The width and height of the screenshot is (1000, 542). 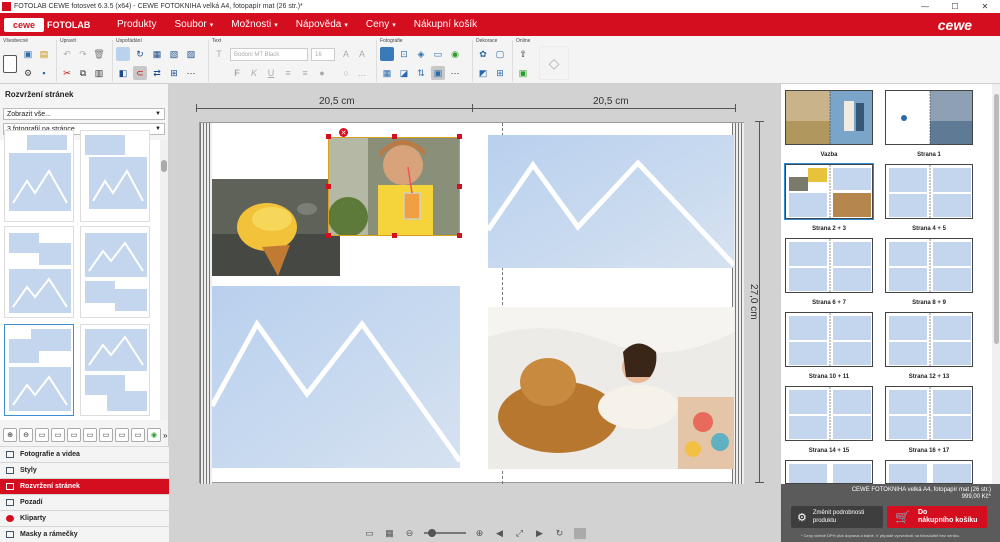 I want to click on photo-girl-drink, so click(x=394, y=186).